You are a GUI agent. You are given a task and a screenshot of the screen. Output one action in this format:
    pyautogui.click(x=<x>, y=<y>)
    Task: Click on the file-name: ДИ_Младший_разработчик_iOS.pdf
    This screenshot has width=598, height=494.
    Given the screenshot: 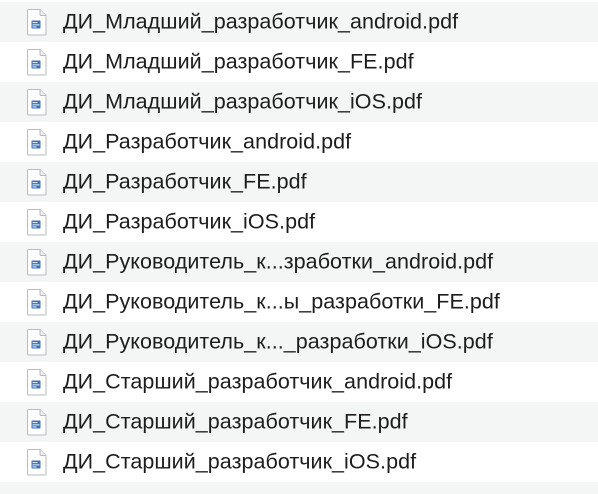 What is the action you would take?
    pyautogui.click(x=243, y=101)
    